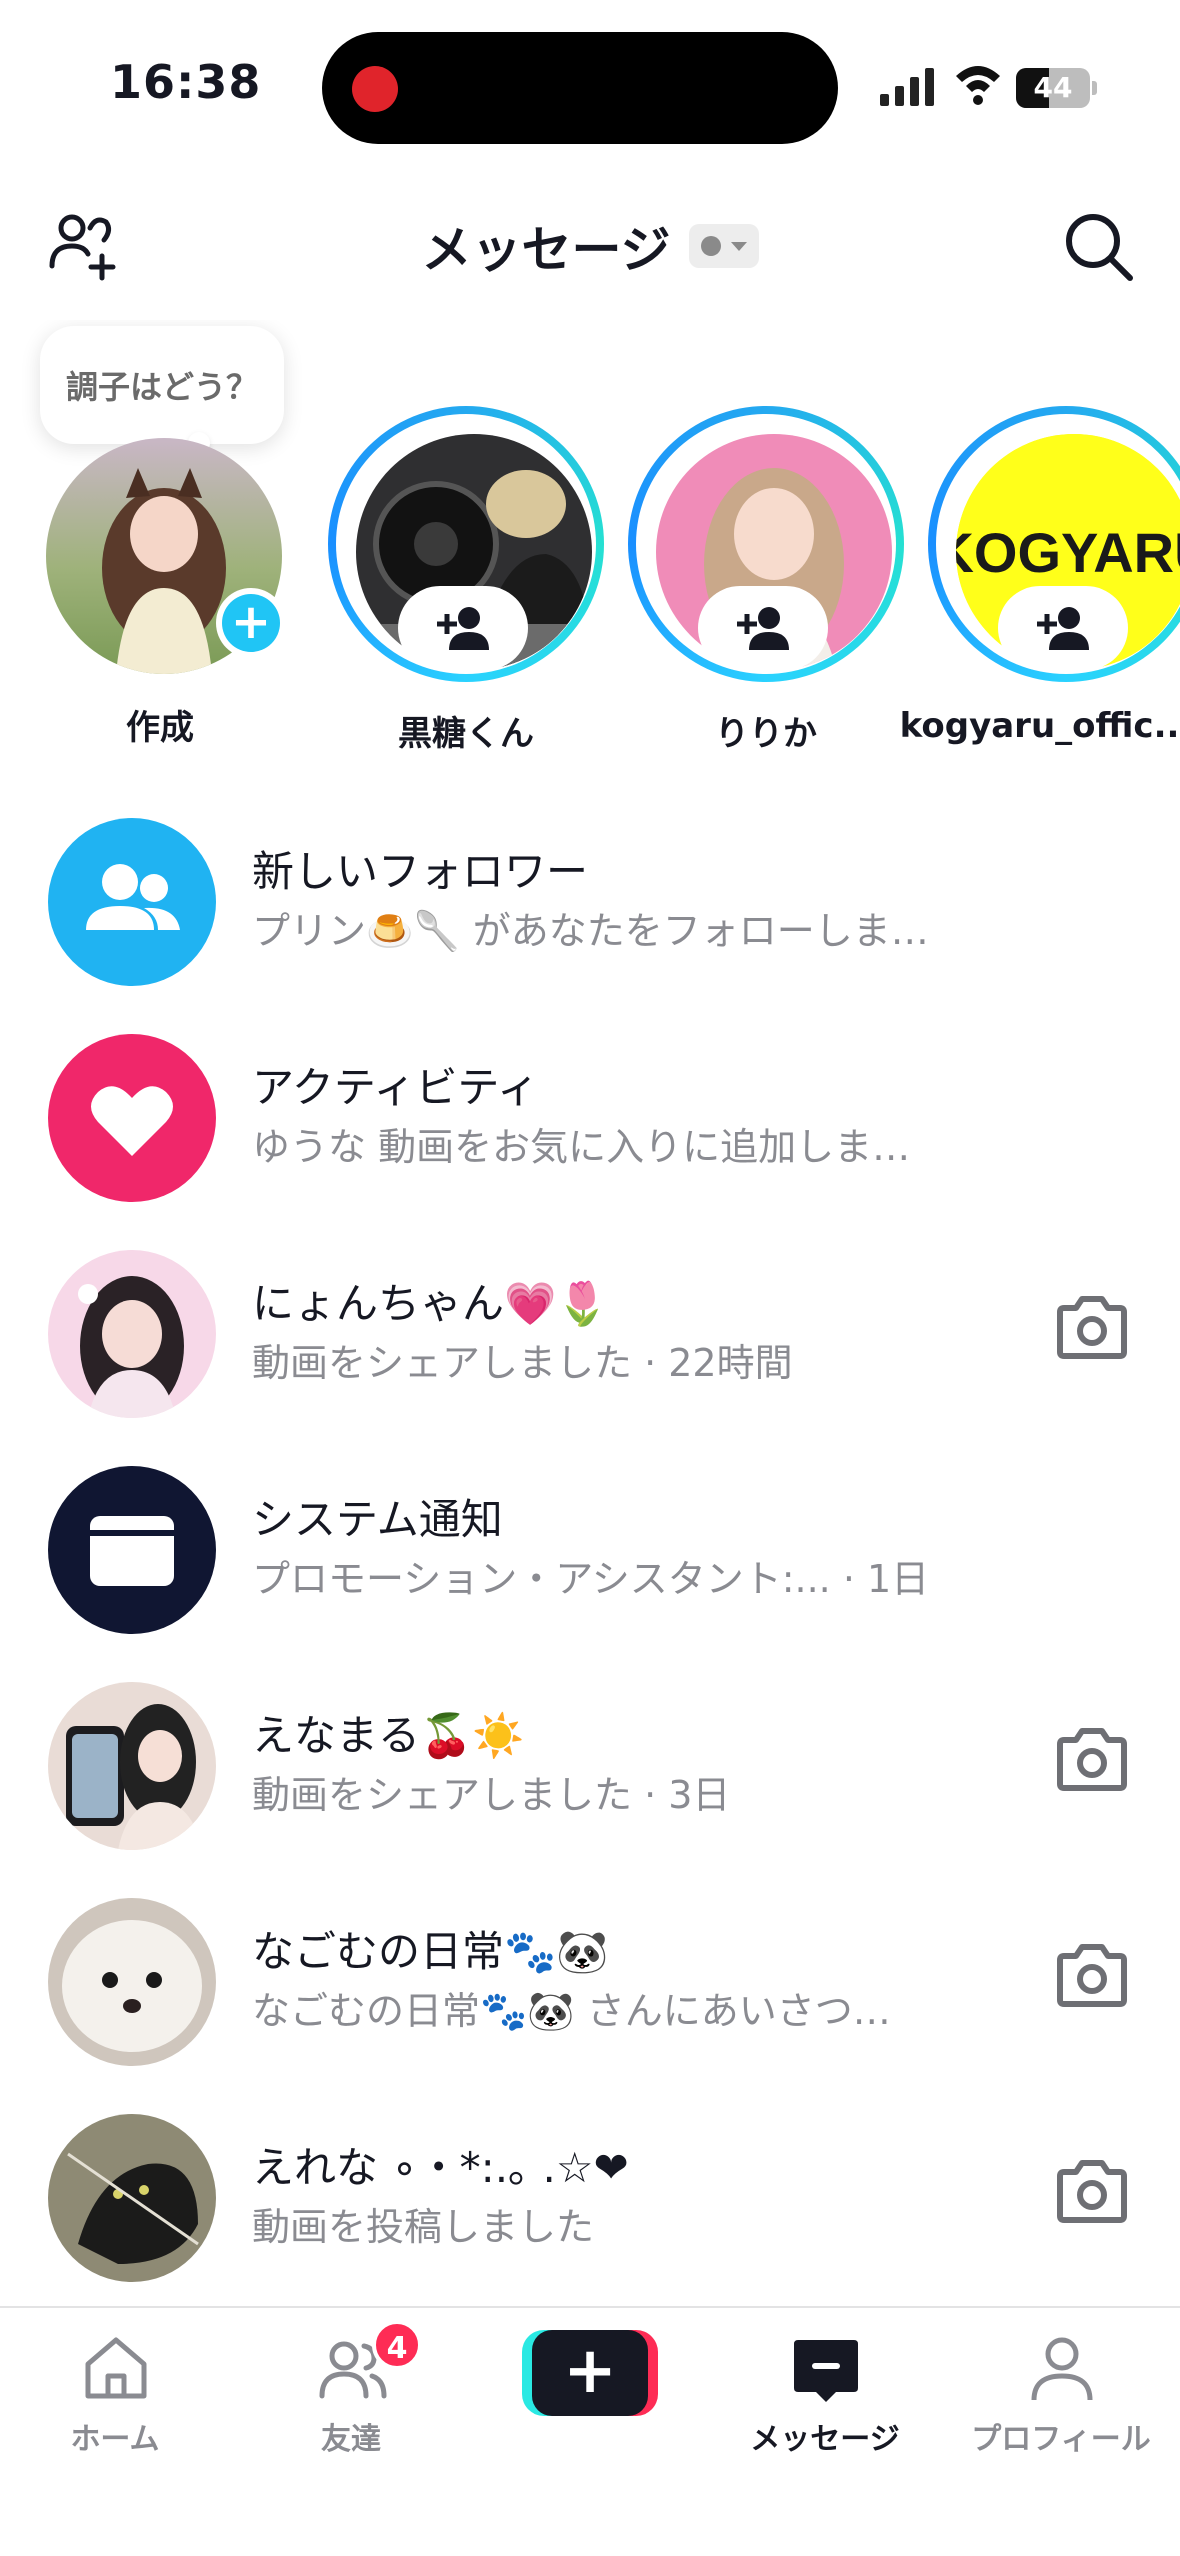 This screenshot has height=2556, width=1180. Describe the element at coordinates (1053, 87) in the screenshot. I see `battery-percent: 44` at that location.